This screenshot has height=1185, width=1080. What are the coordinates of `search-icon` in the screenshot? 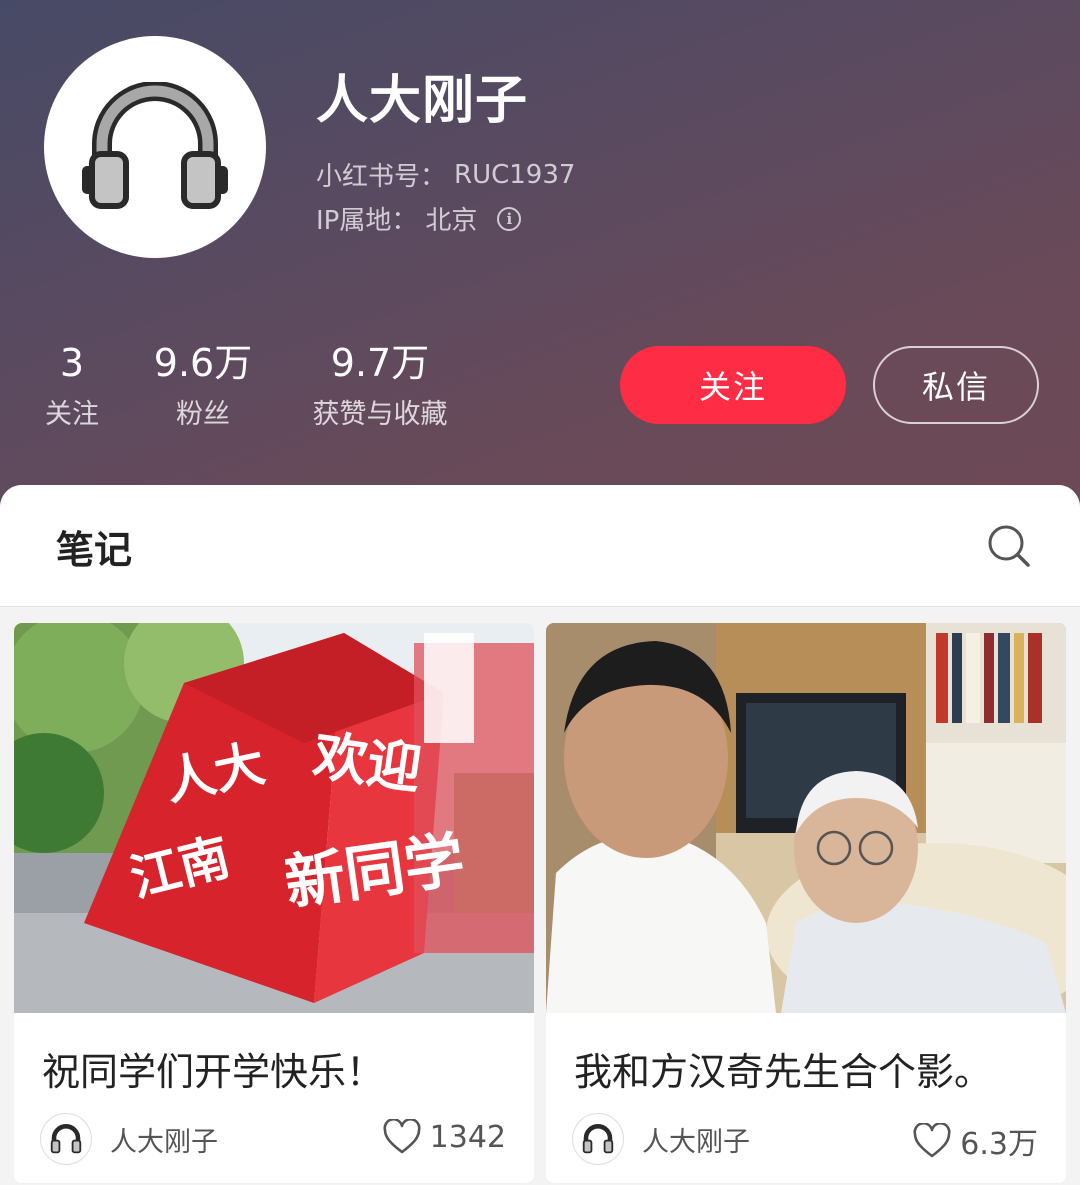 It's located at (1009, 546).